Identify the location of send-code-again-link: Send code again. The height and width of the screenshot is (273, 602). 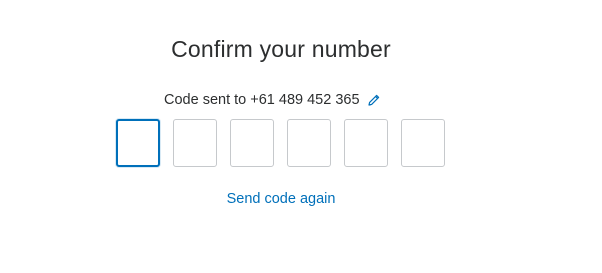
(281, 199).